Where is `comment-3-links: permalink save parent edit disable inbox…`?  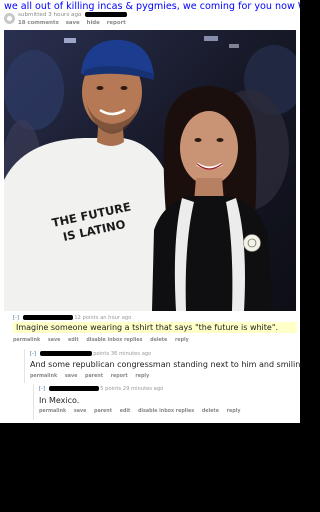
comment-3-links: permalink save parent edit disable inbox… is located at coordinates (142, 411).